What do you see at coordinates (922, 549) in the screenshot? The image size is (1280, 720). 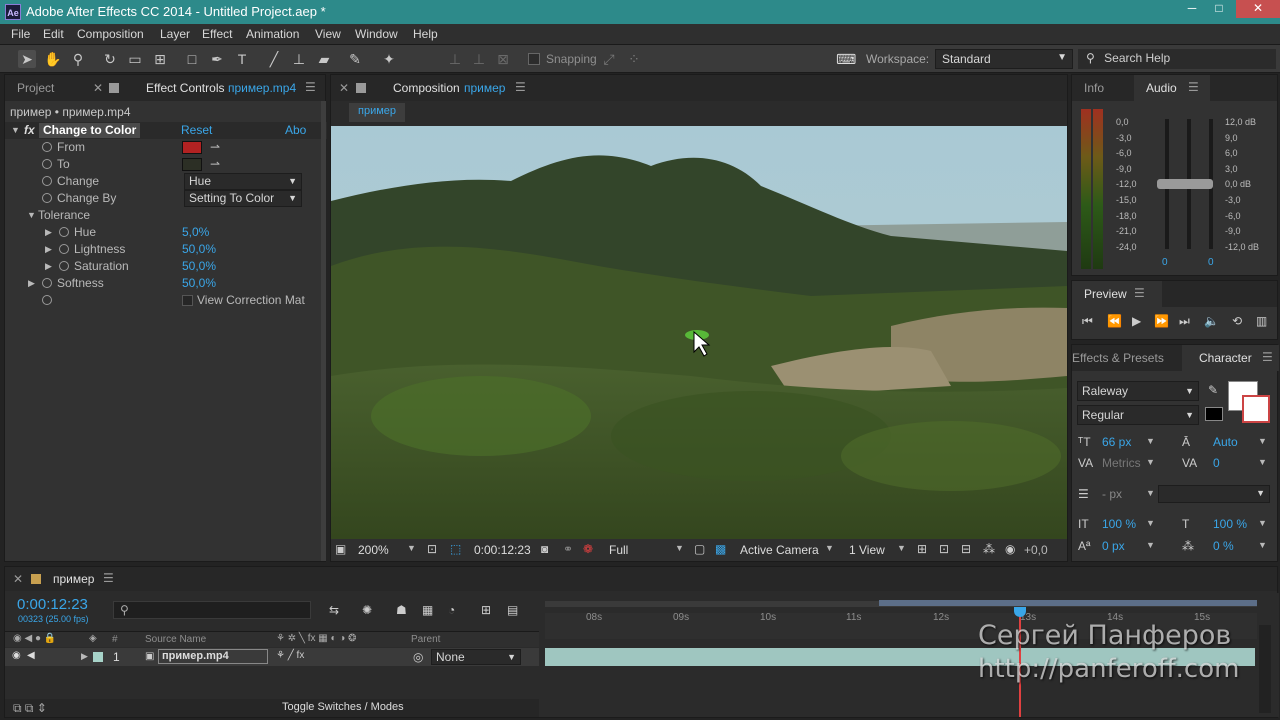 I see `toggle-pixel-aspect-icon: ⊞` at bounding box center [922, 549].